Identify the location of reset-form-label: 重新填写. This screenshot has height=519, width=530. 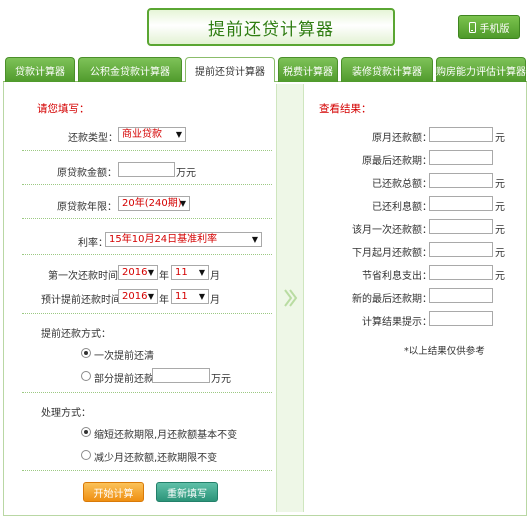
(187, 494).